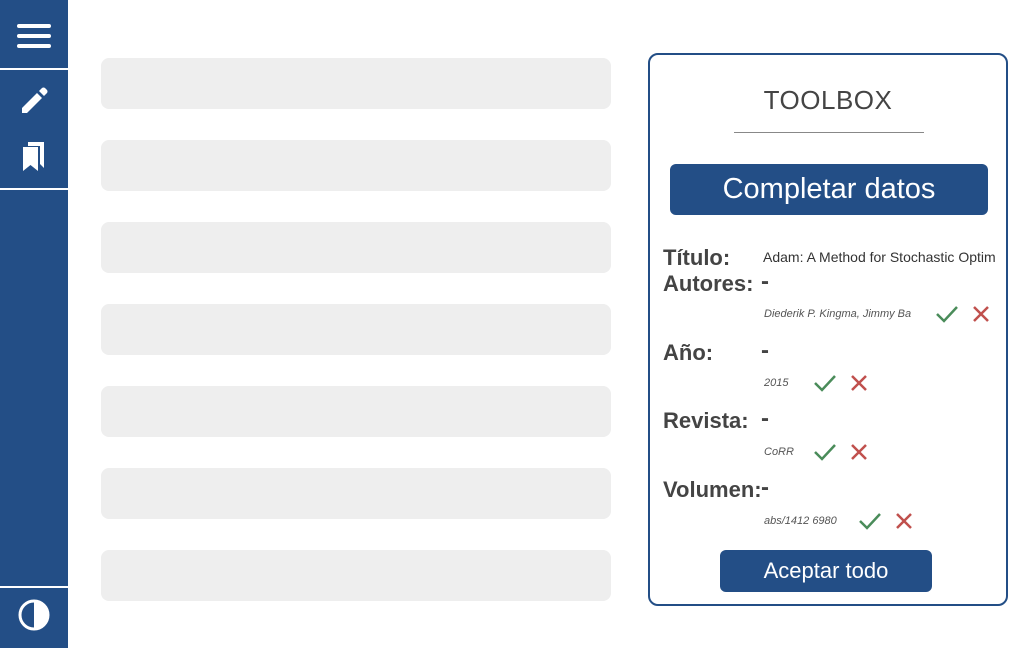  What do you see at coordinates (765, 418) in the screenshot?
I see `field-value-journal: -` at bounding box center [765, 418].